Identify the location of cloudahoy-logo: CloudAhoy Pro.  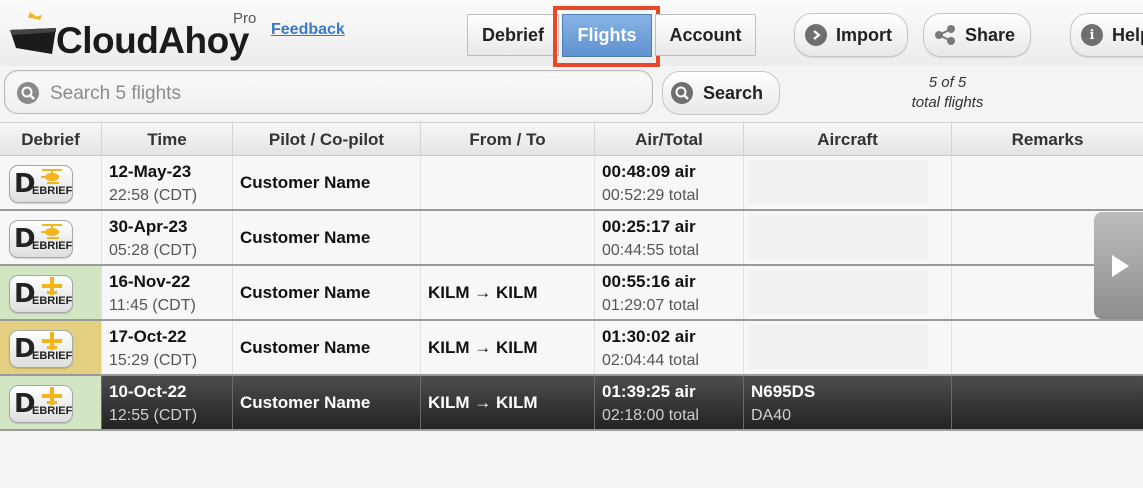
(138, 34).